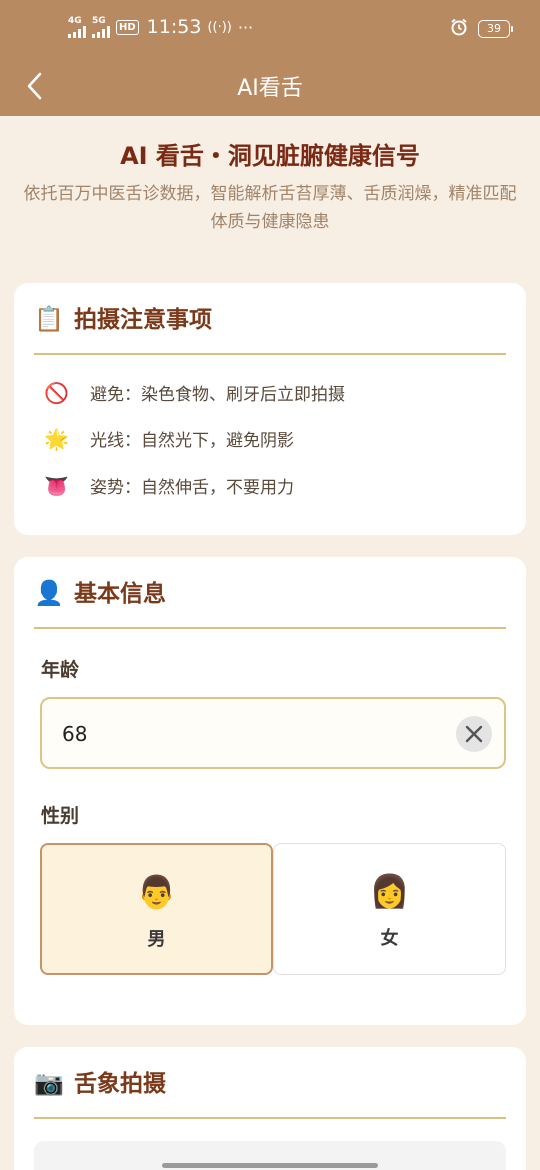 Image resolution: width=540 pixels, height=1170 pixels. What do you see at coordinates (156, 892) in the screenshot?
I see `man-icon: 👨` at bounding box center [156, 892].